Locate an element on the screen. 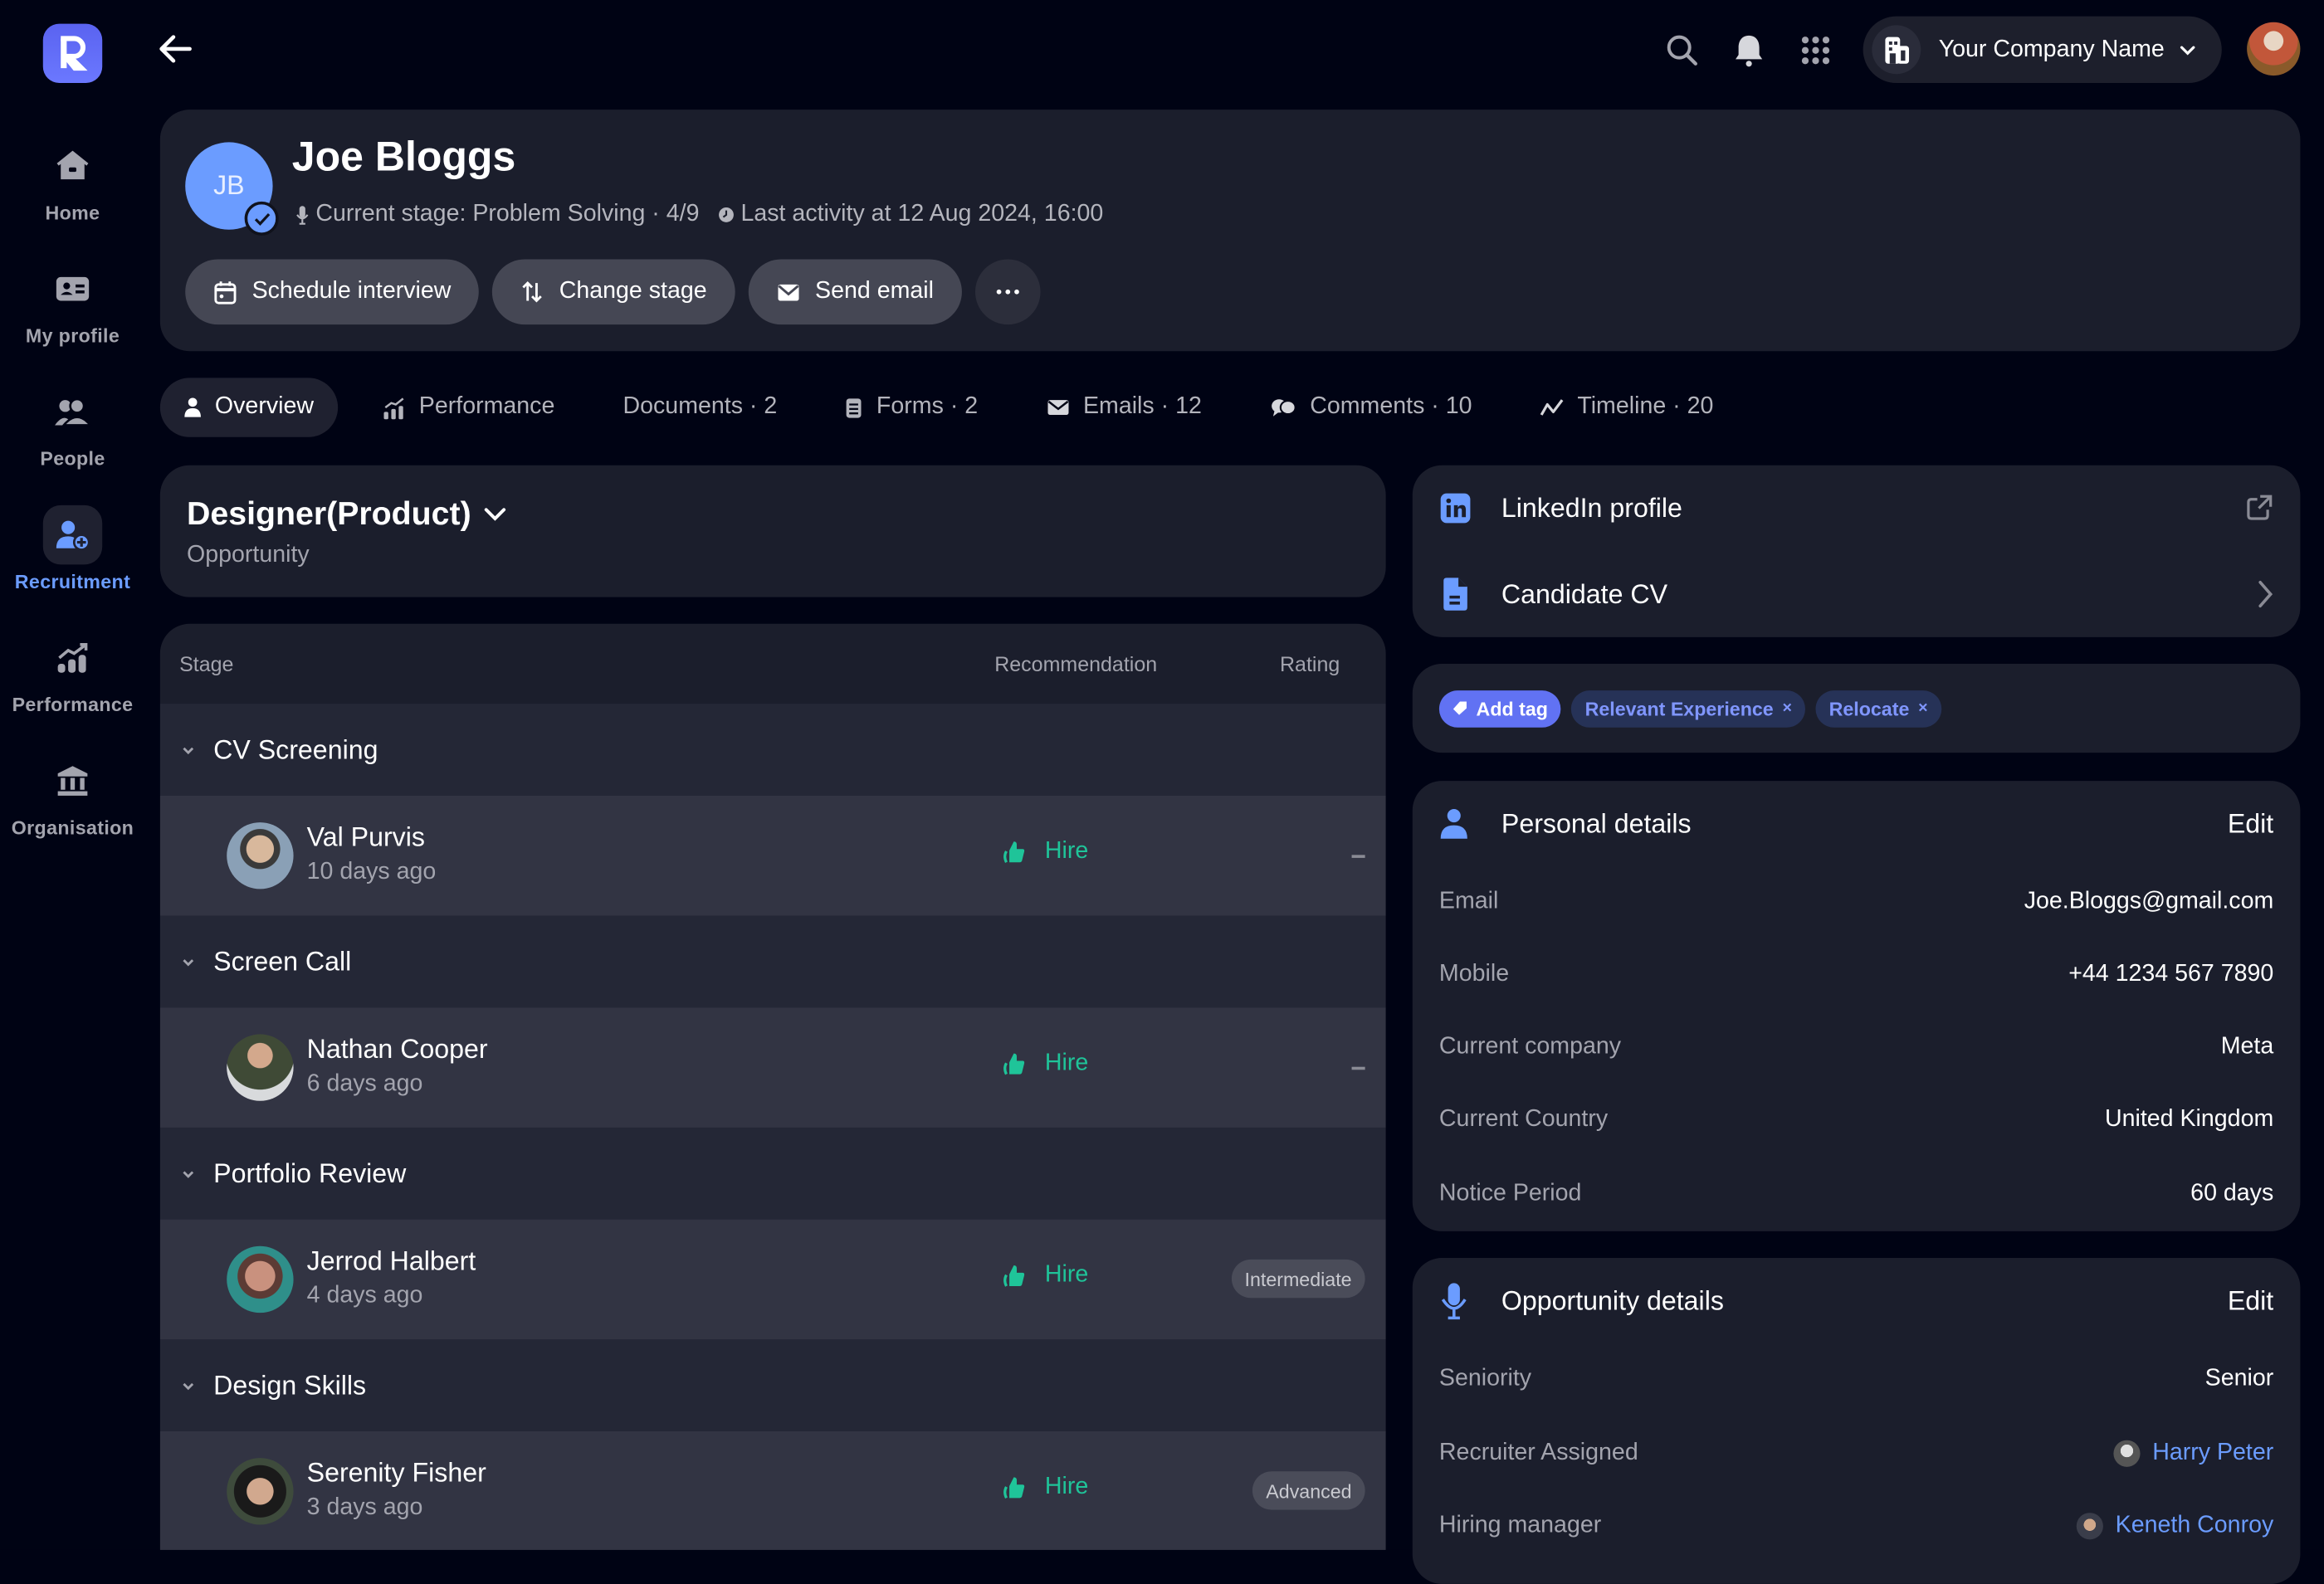  tab-emails: Emails · 12 is located at coordinates (1124, 407).